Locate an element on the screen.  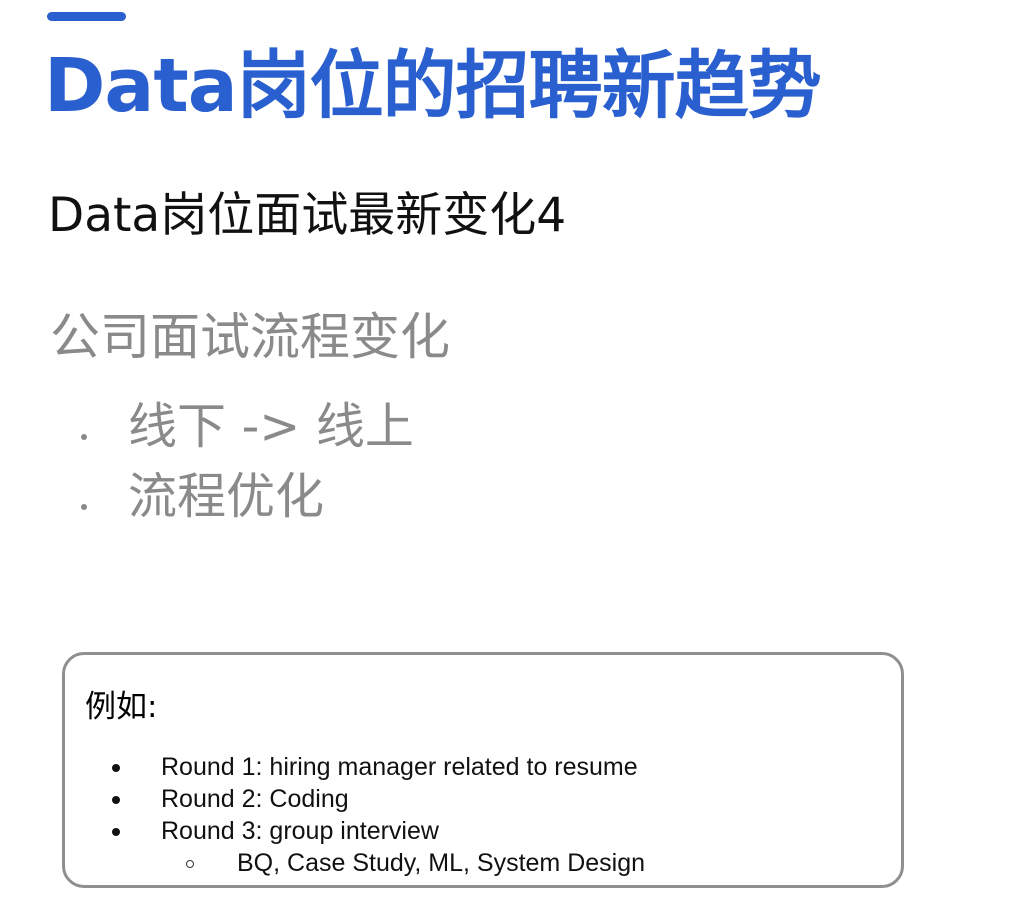
list-item: 线下 -> 线上 is located at coordinates (246, 427).